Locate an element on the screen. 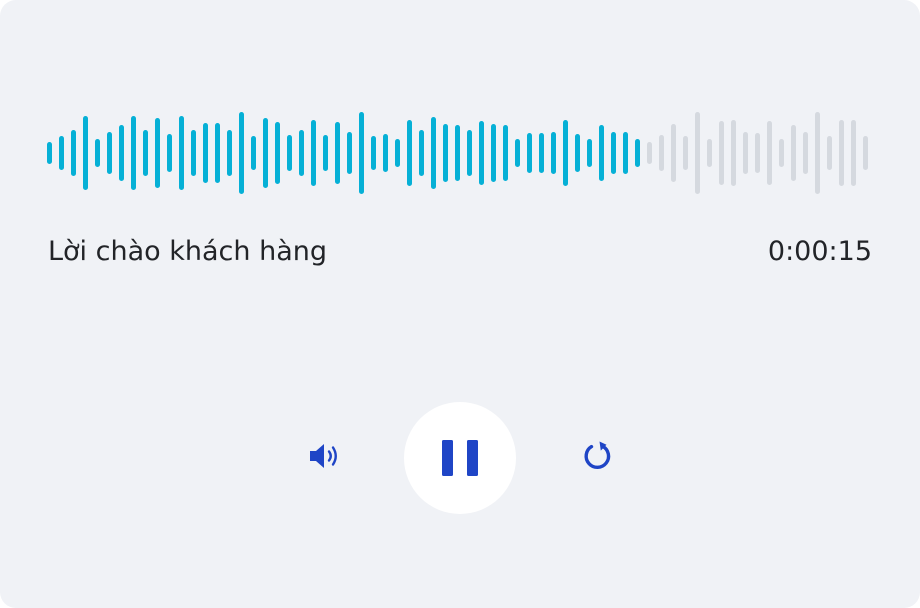 This screenshot has height=608, width=920. volume-button is located at coordinates (324, 456).